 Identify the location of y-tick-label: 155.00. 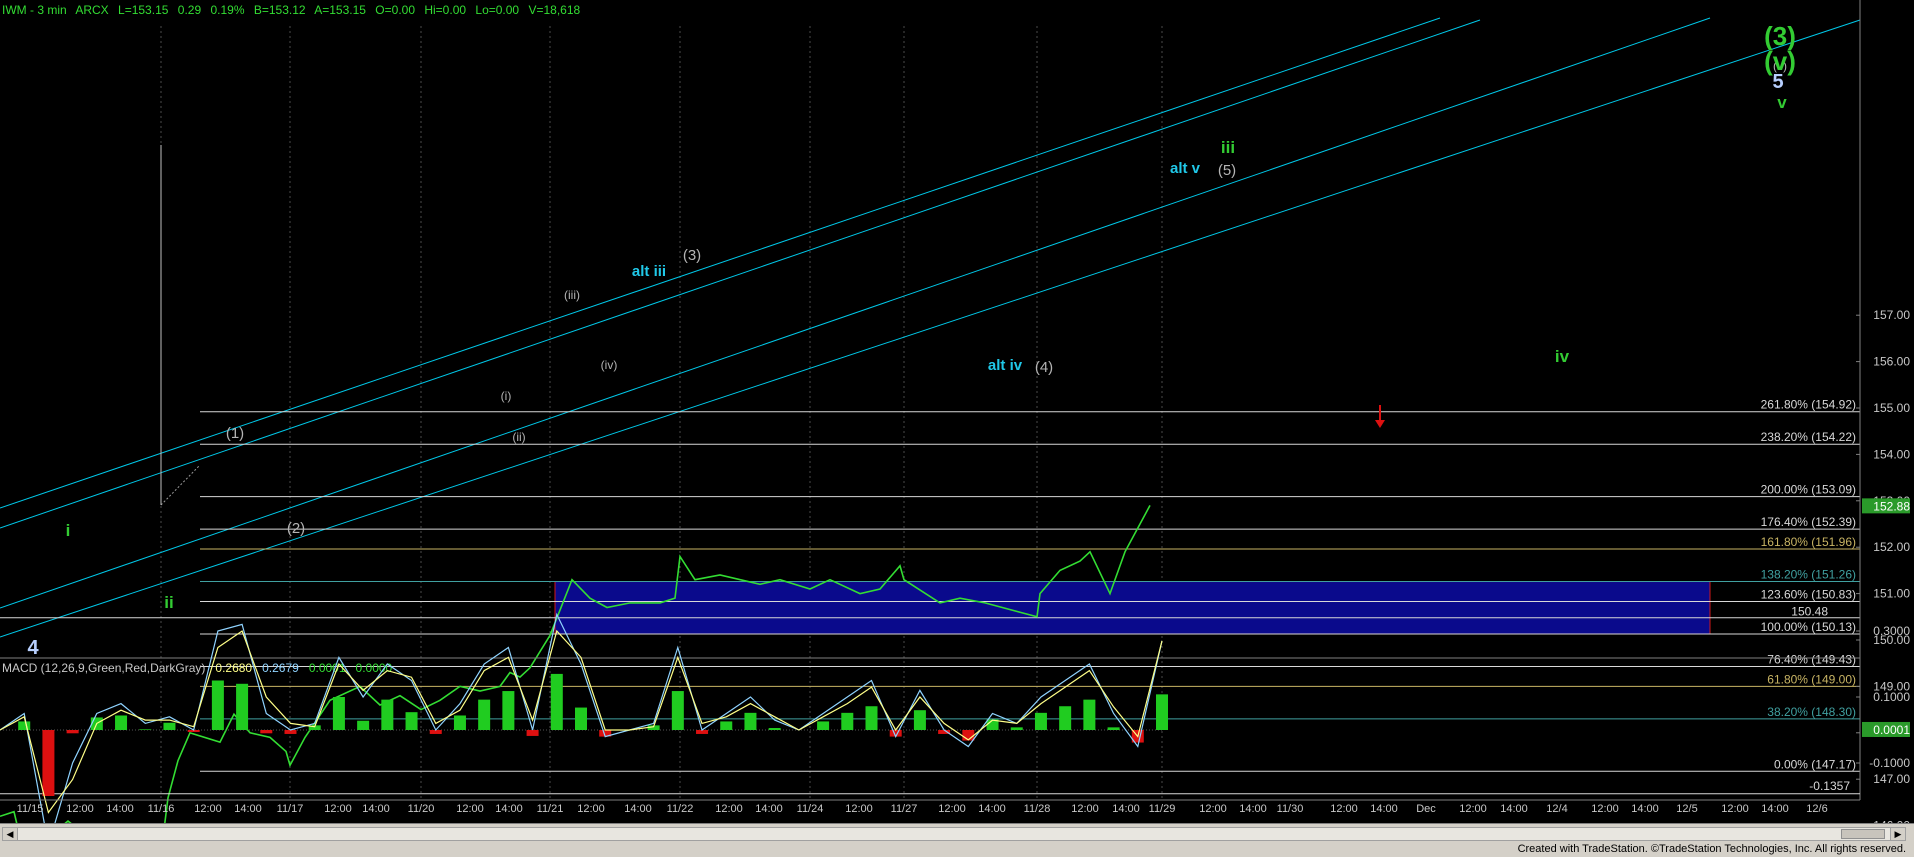
(1891, 408).